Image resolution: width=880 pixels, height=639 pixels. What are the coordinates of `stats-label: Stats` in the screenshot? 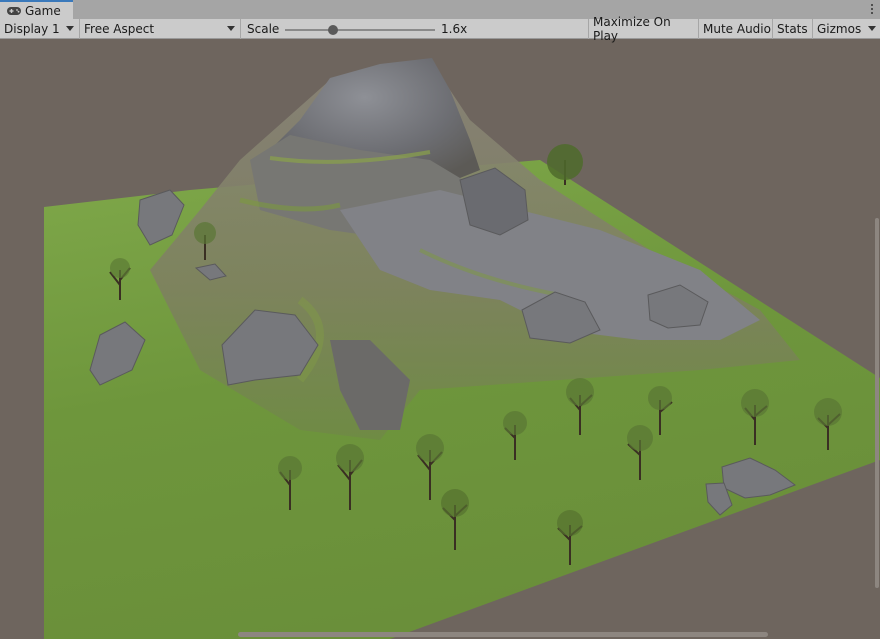 It's located at (792, 29).